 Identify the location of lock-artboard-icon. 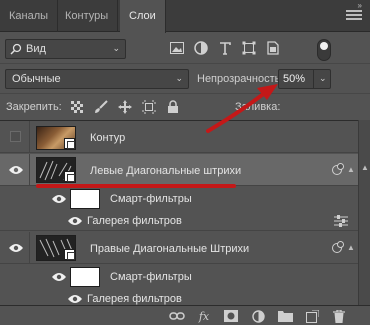
(149, 107).